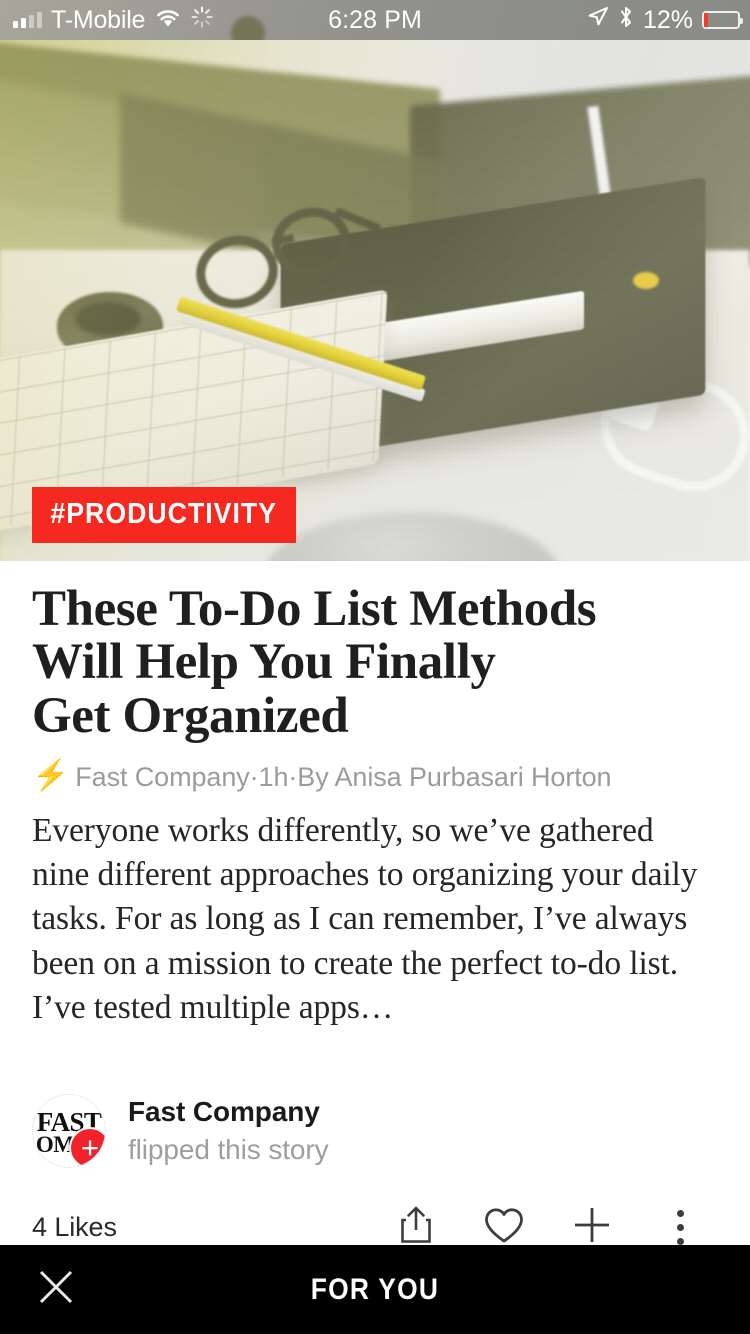  I want to click on attribution-text: Fast Company flipped this story, so click(228, 1131).